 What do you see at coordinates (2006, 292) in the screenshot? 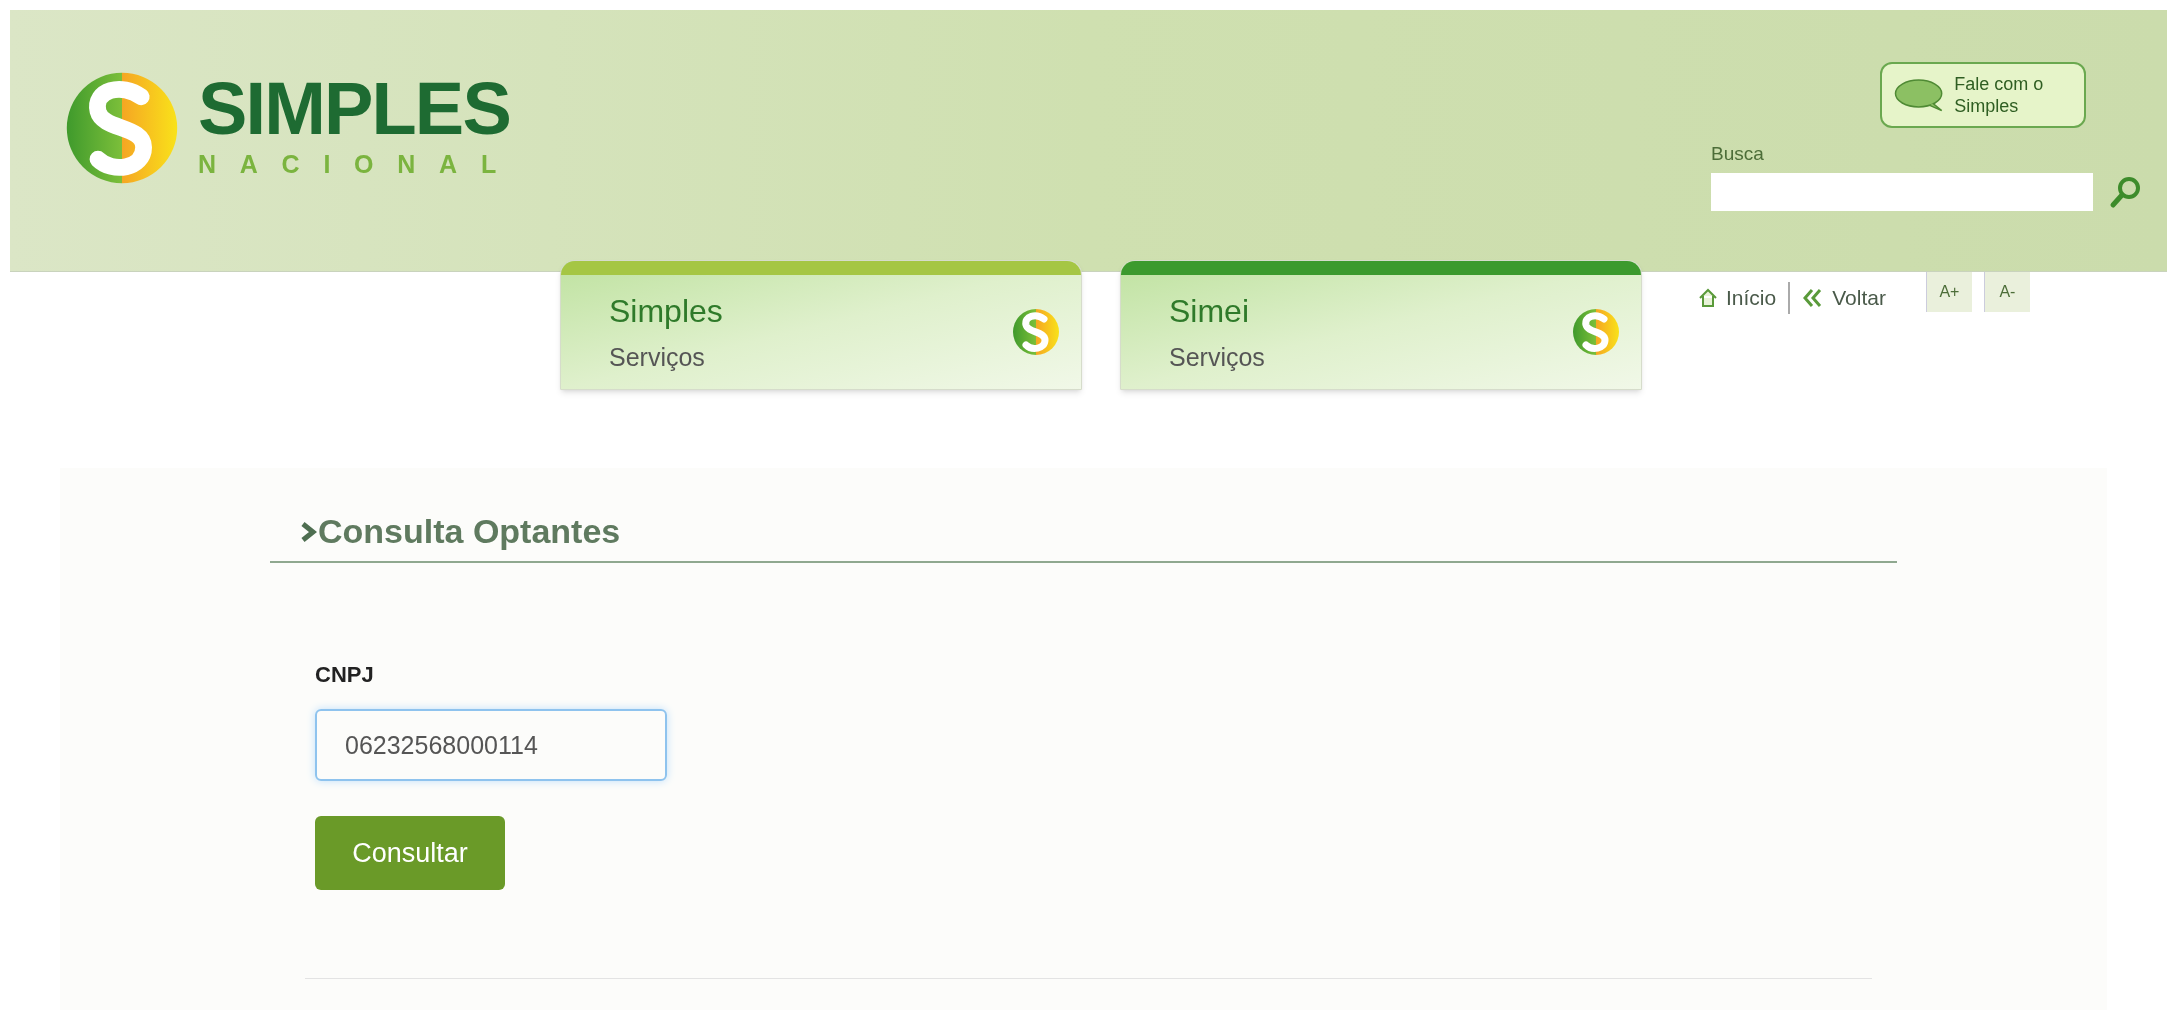
I see `font-size-button: A-` at bounding box center [2006, 292].